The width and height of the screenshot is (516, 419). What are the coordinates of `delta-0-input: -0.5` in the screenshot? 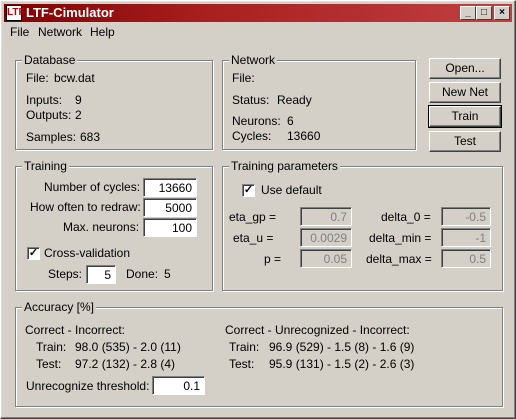 It's located at (466, 216).